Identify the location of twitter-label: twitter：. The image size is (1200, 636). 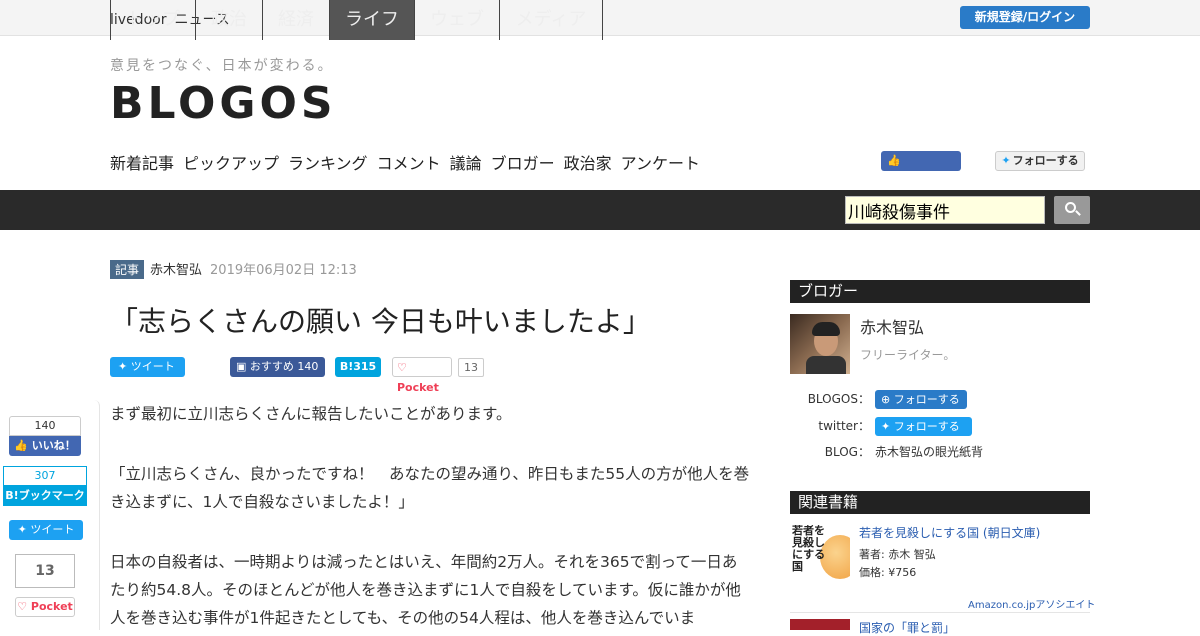
(844, 426).